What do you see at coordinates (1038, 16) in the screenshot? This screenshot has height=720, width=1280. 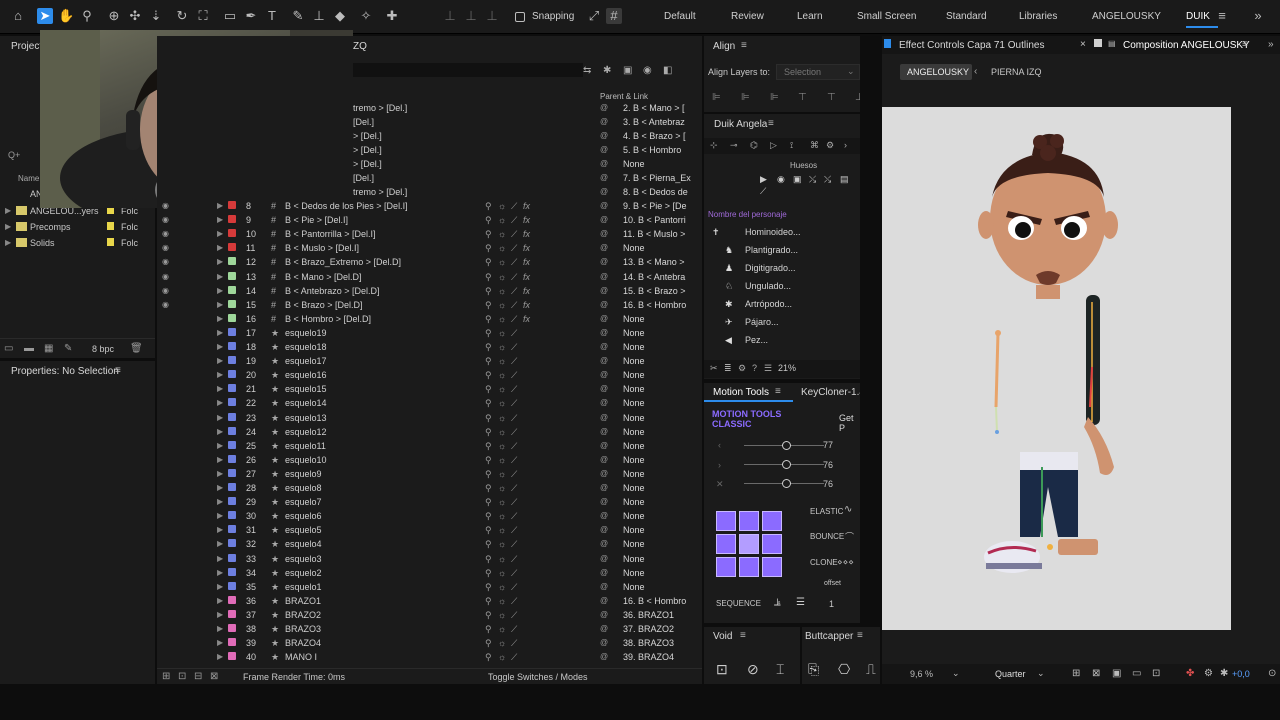 I see `workspace-libraries: Libraries` at bounding box center [1038, 16].